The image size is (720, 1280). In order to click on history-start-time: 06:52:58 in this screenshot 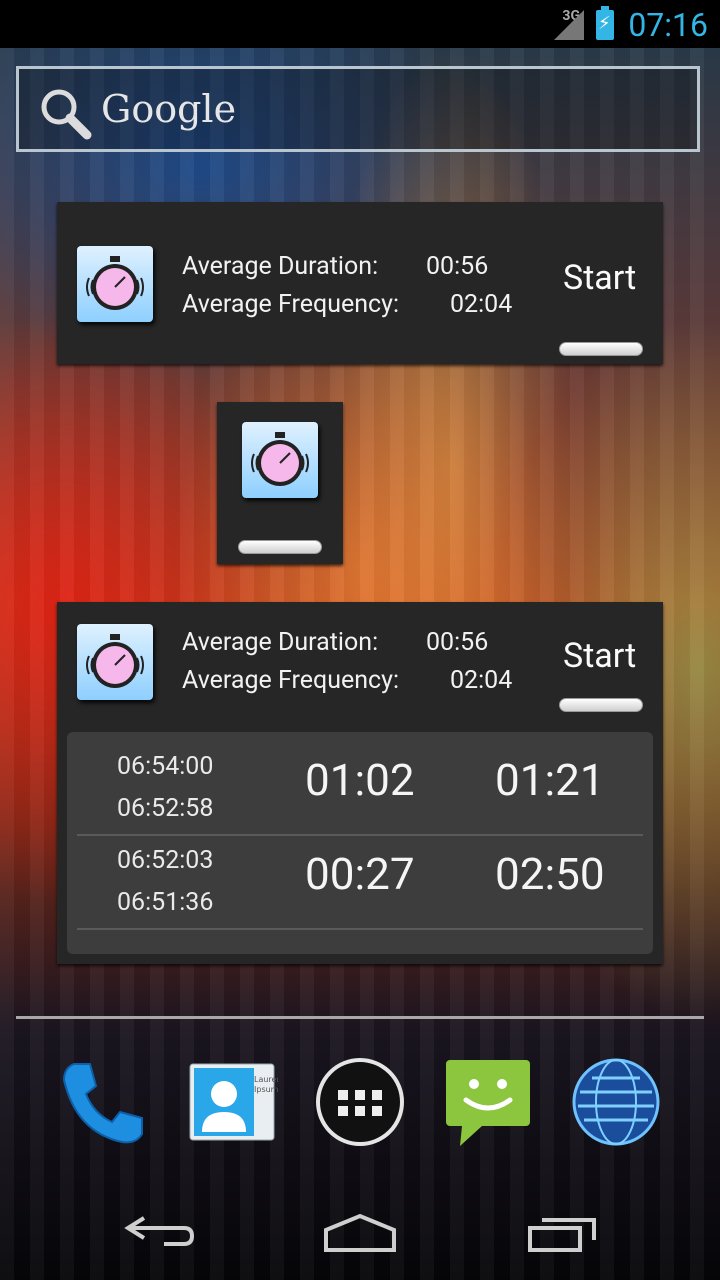, I will do `click(165, 808)`.